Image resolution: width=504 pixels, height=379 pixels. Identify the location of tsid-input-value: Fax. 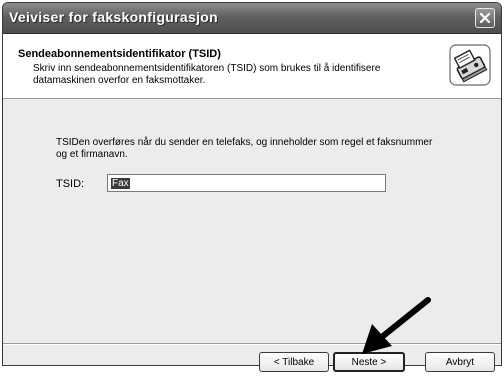
(120, 183).